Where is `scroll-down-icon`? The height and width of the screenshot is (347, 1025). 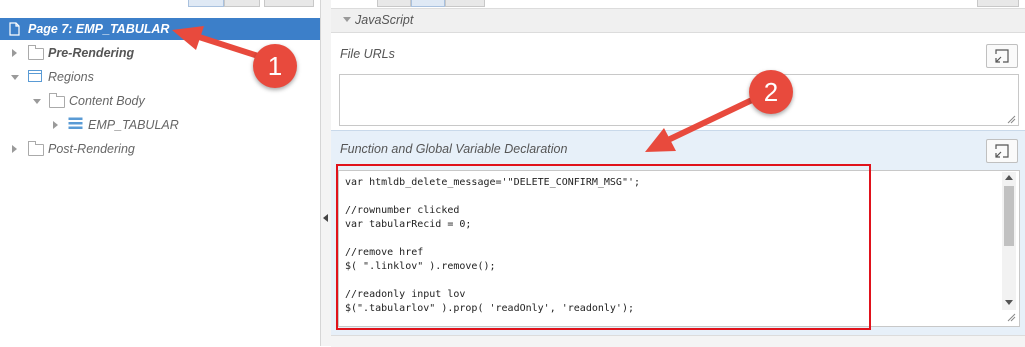
scroll-down-icon is located at coordinates (1009, 302).